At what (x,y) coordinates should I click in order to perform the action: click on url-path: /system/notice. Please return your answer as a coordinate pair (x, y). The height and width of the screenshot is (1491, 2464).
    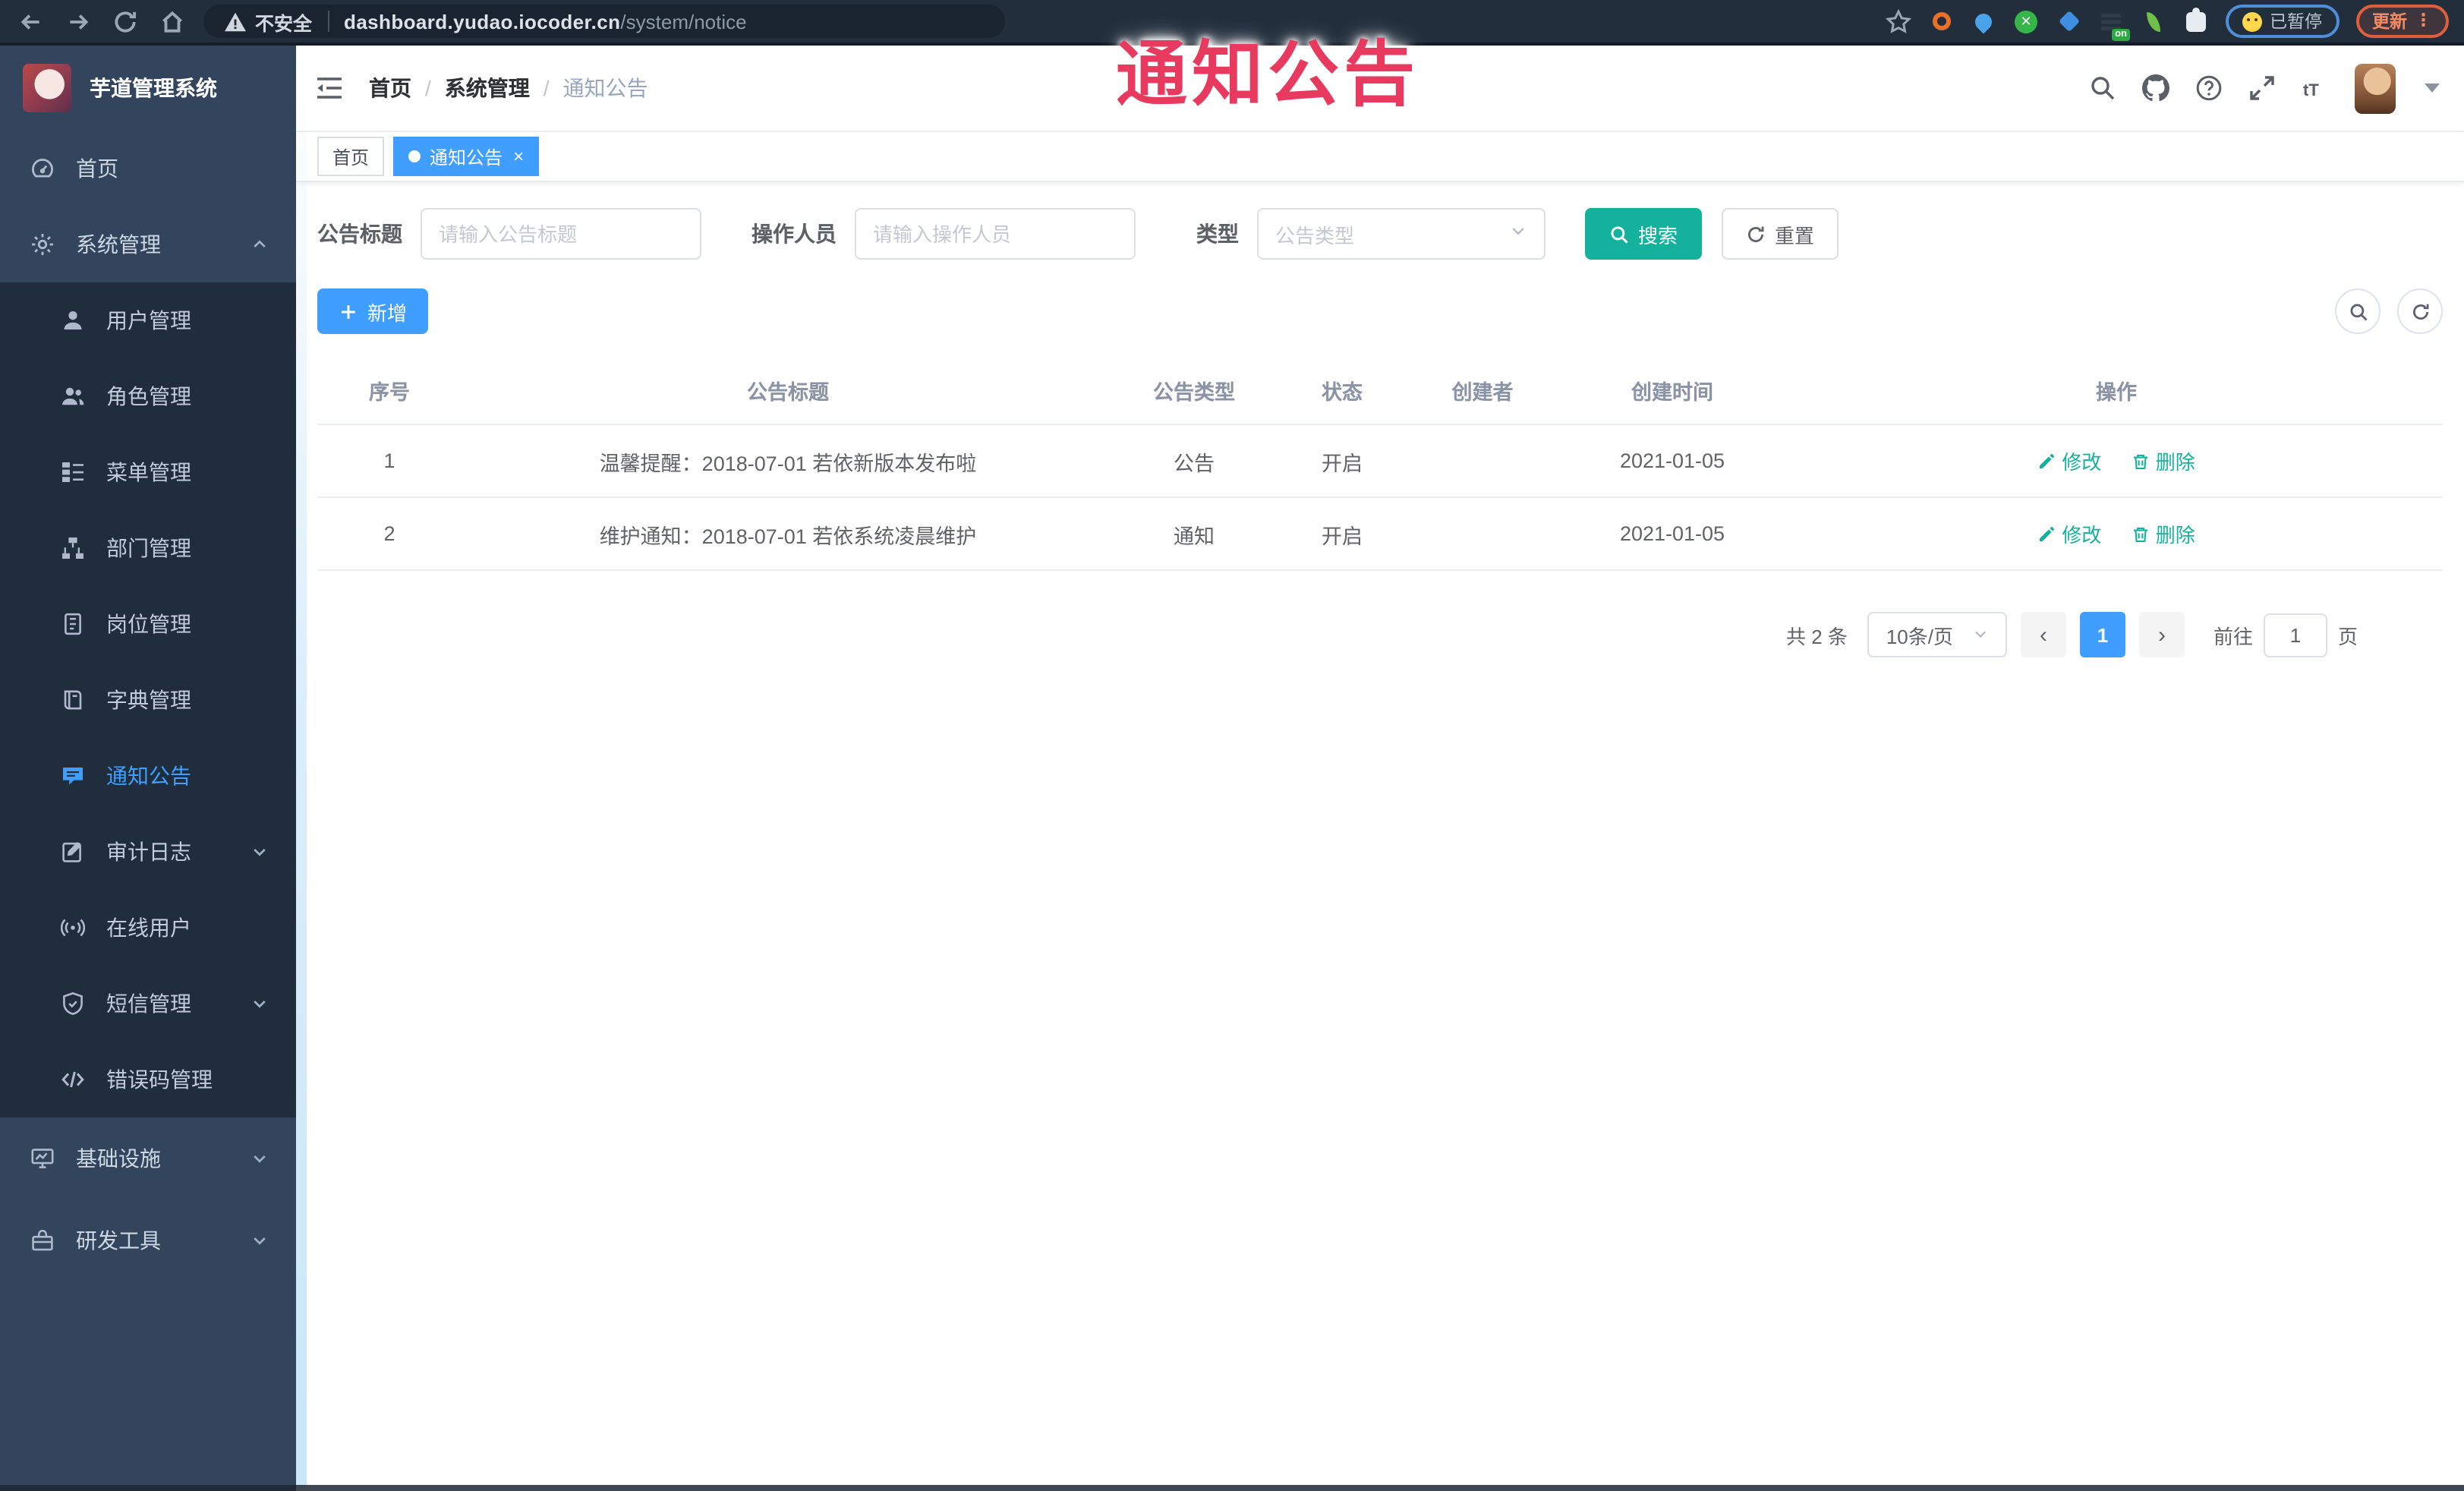
    Looking at the image, I should click on (683, 21).